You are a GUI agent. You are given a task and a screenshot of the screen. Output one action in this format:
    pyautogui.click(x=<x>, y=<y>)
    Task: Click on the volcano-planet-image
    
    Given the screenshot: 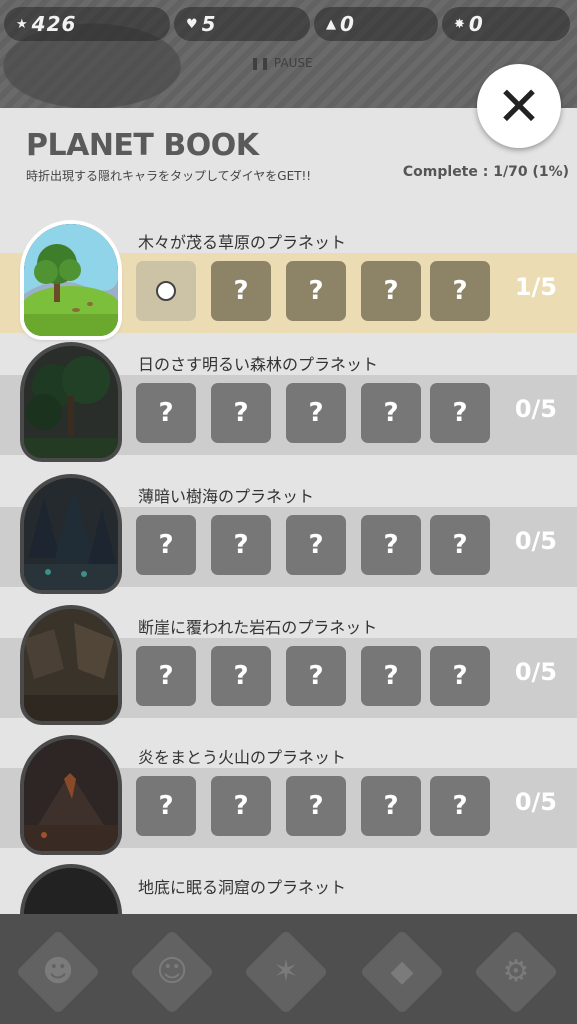 What is the action you would take?
    pyautogui.click(x=71, y=795)
    